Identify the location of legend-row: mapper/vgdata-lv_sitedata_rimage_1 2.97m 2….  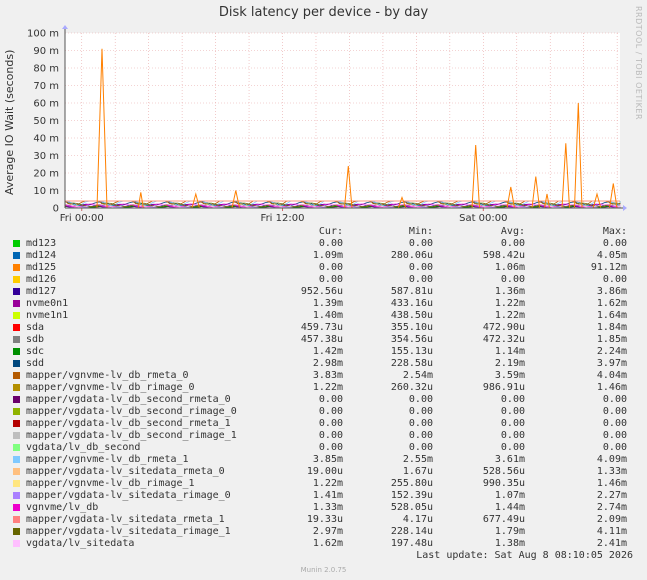
(323, 532).